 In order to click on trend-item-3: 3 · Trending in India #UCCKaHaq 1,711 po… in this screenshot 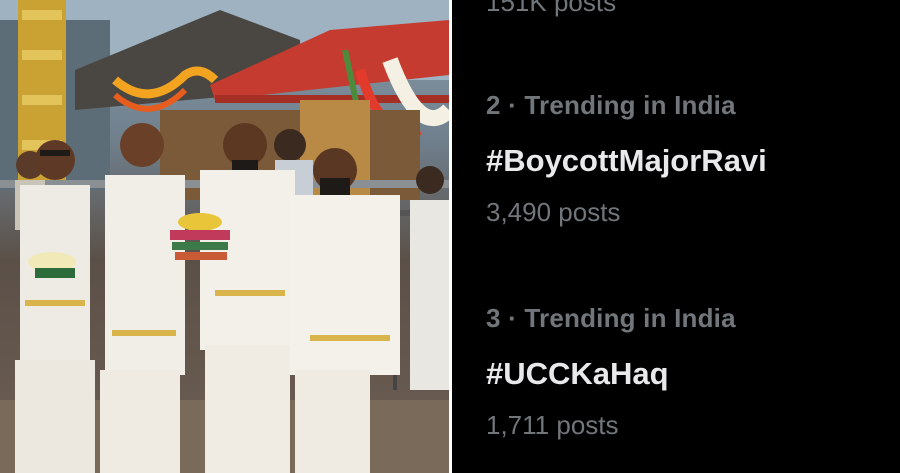, I will do `click(611, 372)`.